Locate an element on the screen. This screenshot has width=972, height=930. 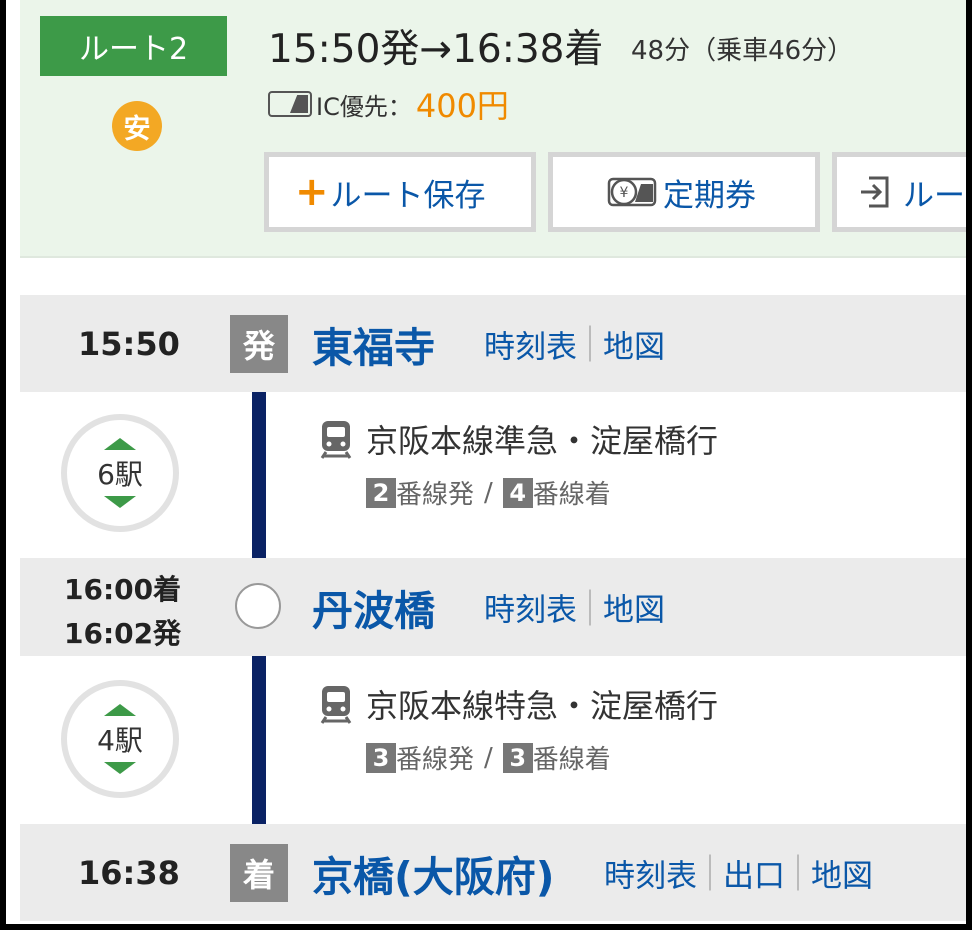
station-name-link: 東福寺 is located at coordinates (373, 344).